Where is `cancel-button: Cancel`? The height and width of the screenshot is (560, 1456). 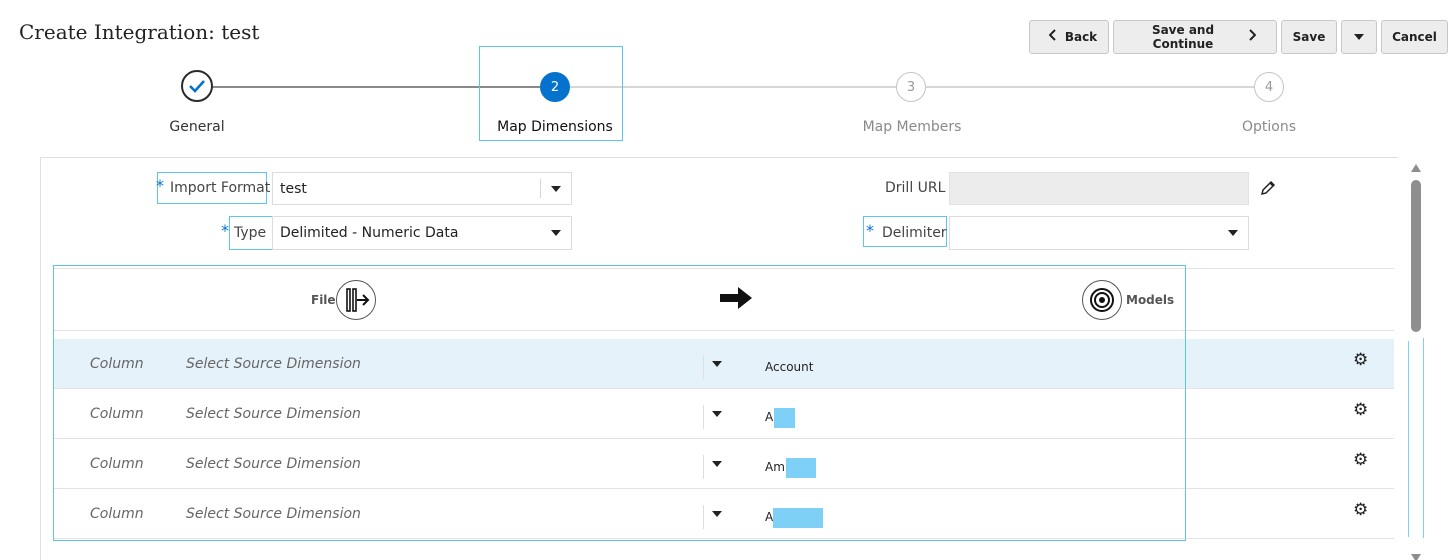 cancel-button: Cancel is located at coordinates (1414, 37).